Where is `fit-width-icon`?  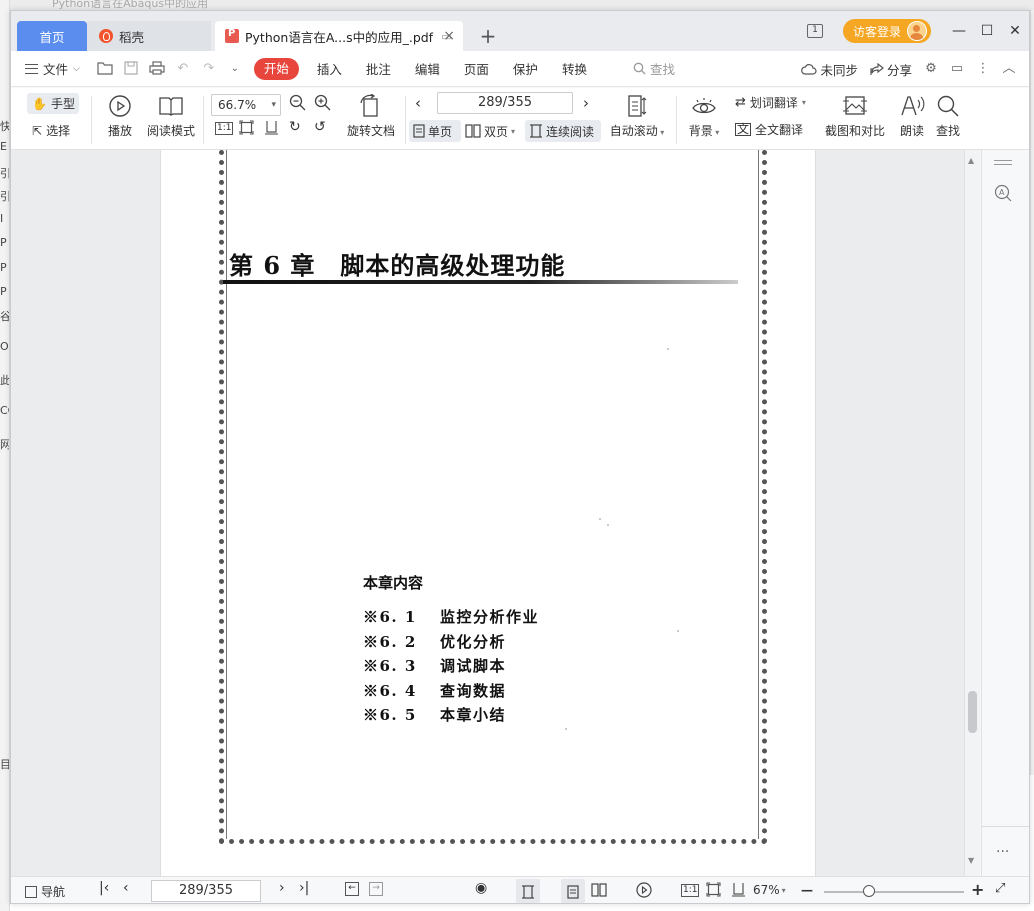
fit-width-icon is located at coordinates (271, 129).